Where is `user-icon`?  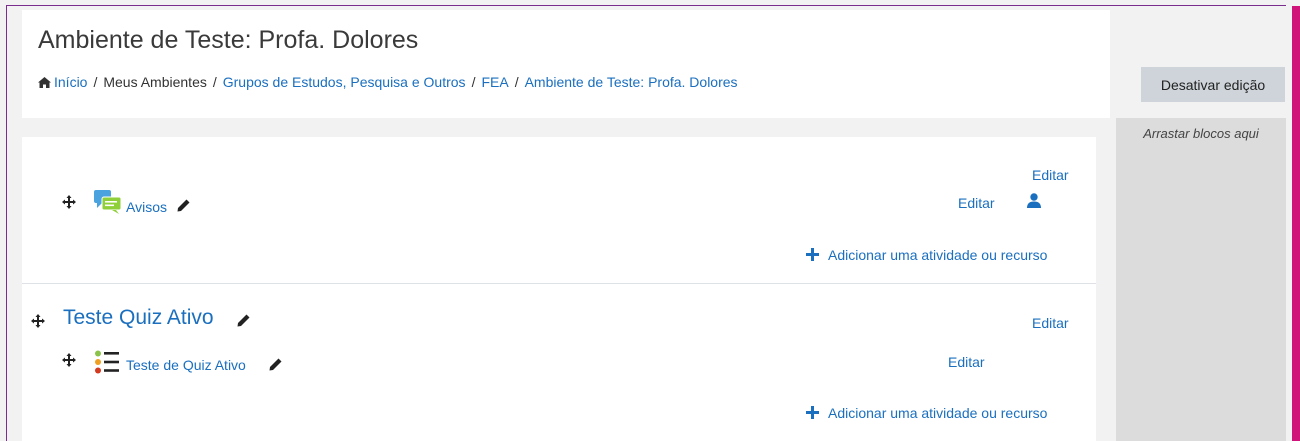
user-icon is located at coordinates (1034, 200).